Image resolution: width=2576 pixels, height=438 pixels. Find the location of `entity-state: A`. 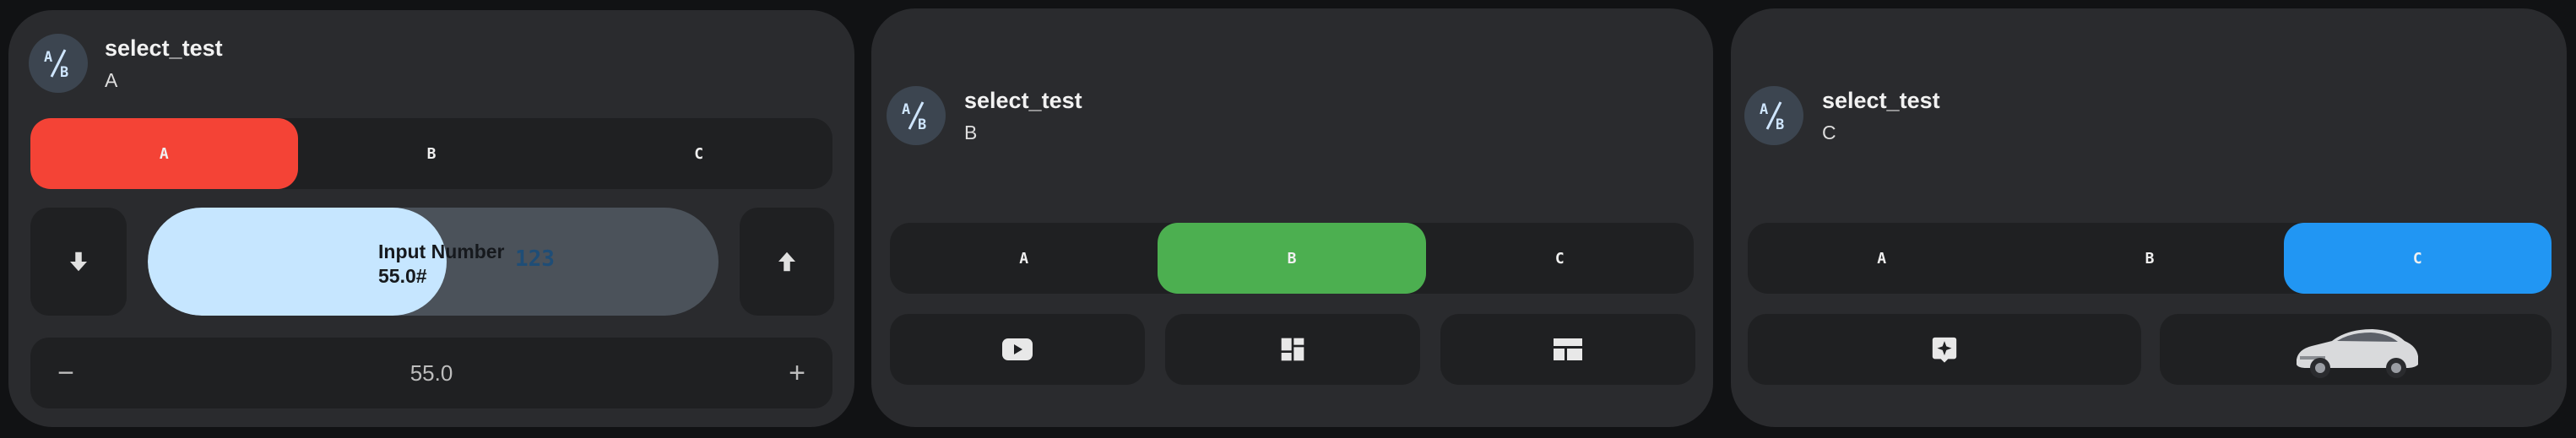

entity-state: A is located at coordinates (112, 80).